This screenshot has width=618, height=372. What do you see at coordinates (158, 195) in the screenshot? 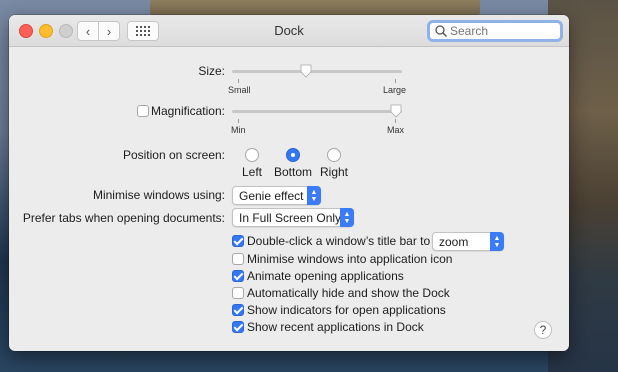
I see `minimise-label: Minimise windows using:` at bounding box center [158, 195].